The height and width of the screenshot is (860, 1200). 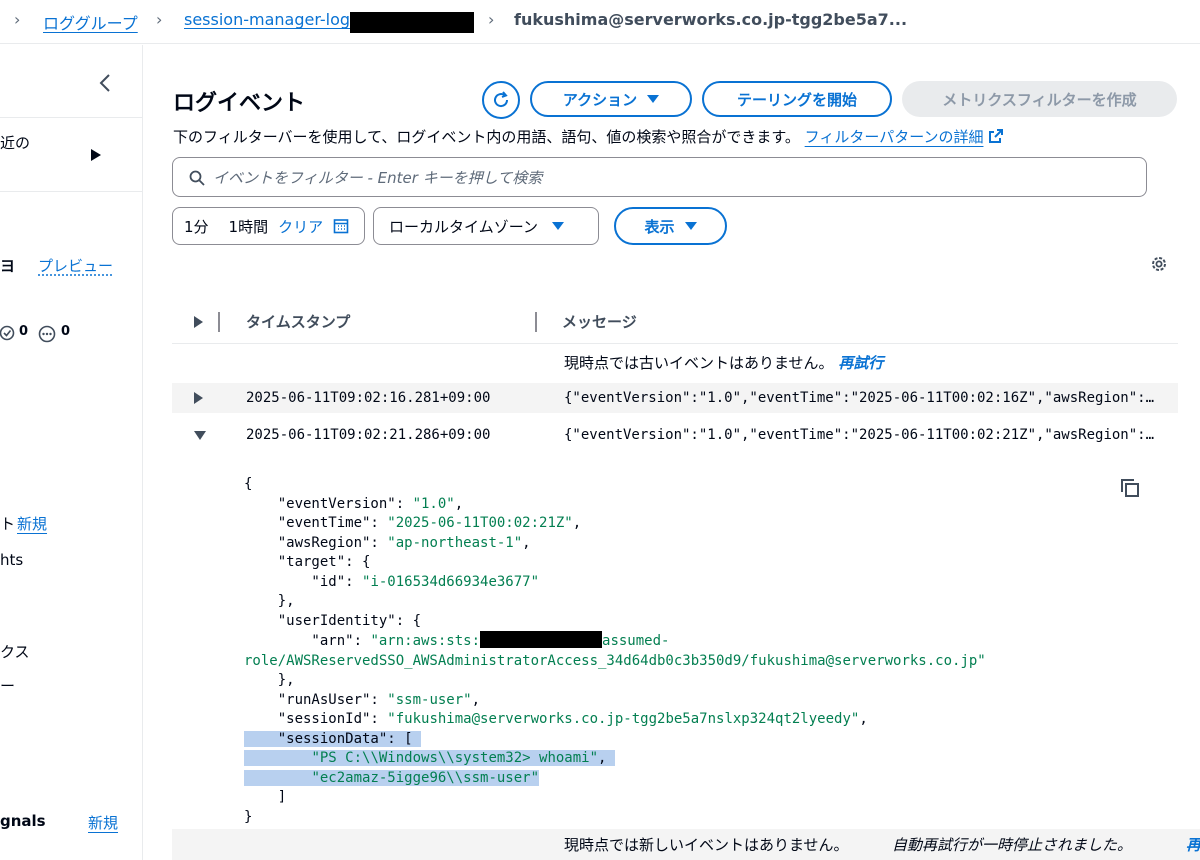 What do you see at coordinates (894, 137) in the screenshot?
I see `filter-pattern-link: フィルターパターンの詳細` at bounding box center [894, 137].